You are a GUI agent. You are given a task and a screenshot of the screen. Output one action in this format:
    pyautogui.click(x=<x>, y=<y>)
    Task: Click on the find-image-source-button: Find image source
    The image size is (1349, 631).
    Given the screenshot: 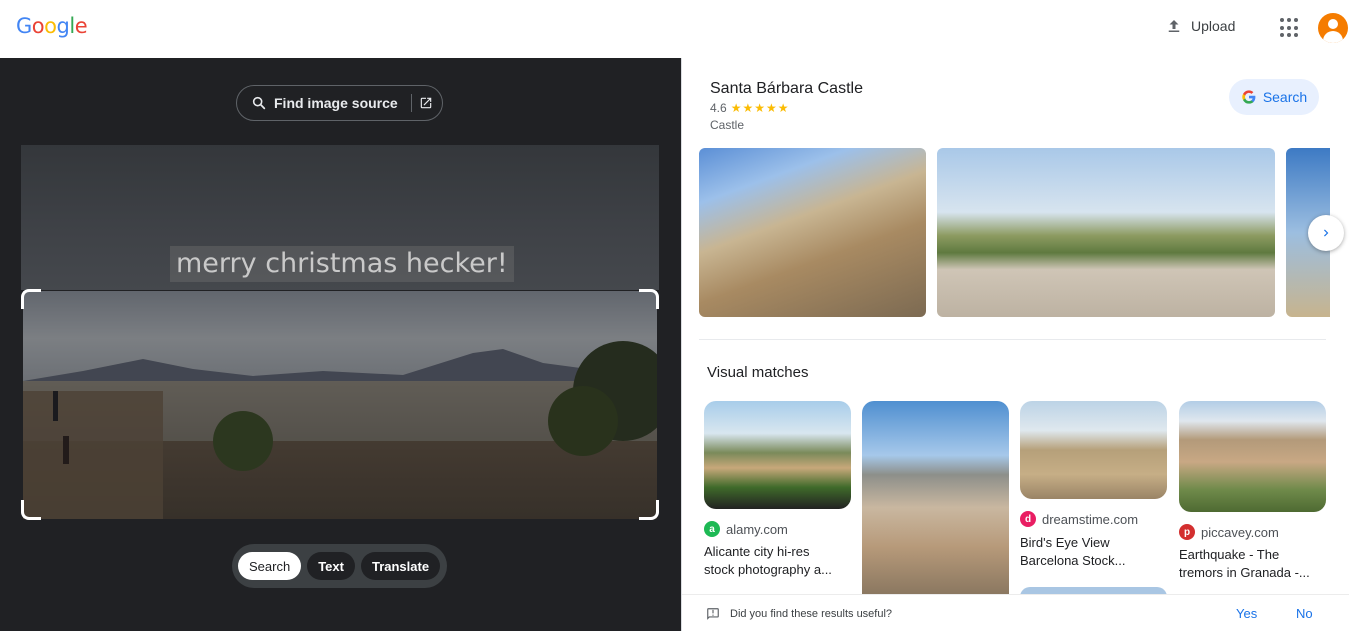 What is the action you would take?
    pyautogui.click(x=339, y=103)
    